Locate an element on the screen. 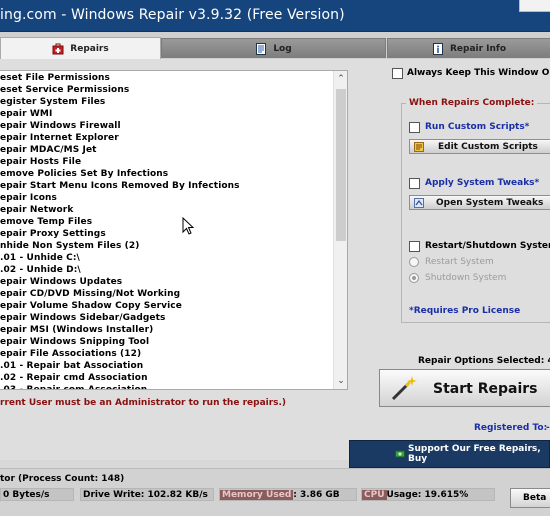 This screenshot has height=516, width=550. run-custom-scripts-label: Run Custom Scripts* is located at coordinates (477, 127).